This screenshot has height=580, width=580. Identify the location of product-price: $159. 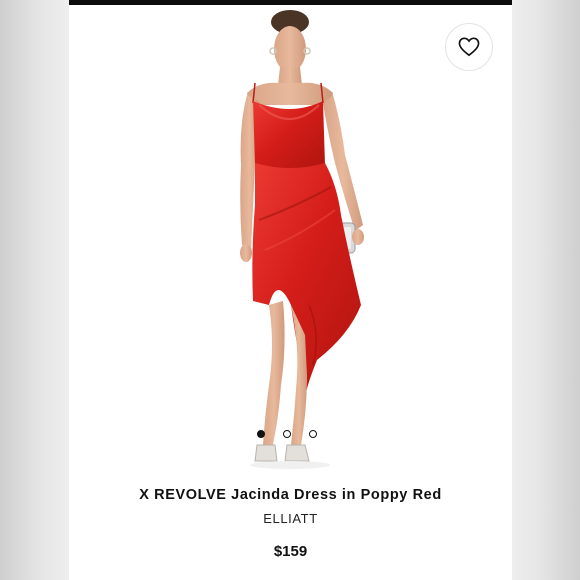
(290, 551).